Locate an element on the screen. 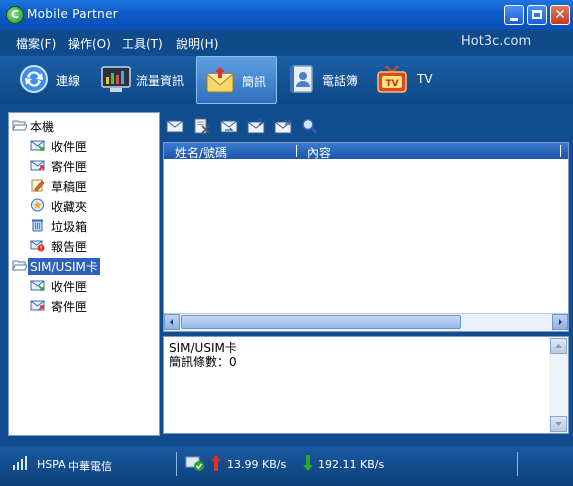 The width and height of the screenshot is (573, 486). traffic-info-button: 流量資訊 is located at coordinates (144, 80).